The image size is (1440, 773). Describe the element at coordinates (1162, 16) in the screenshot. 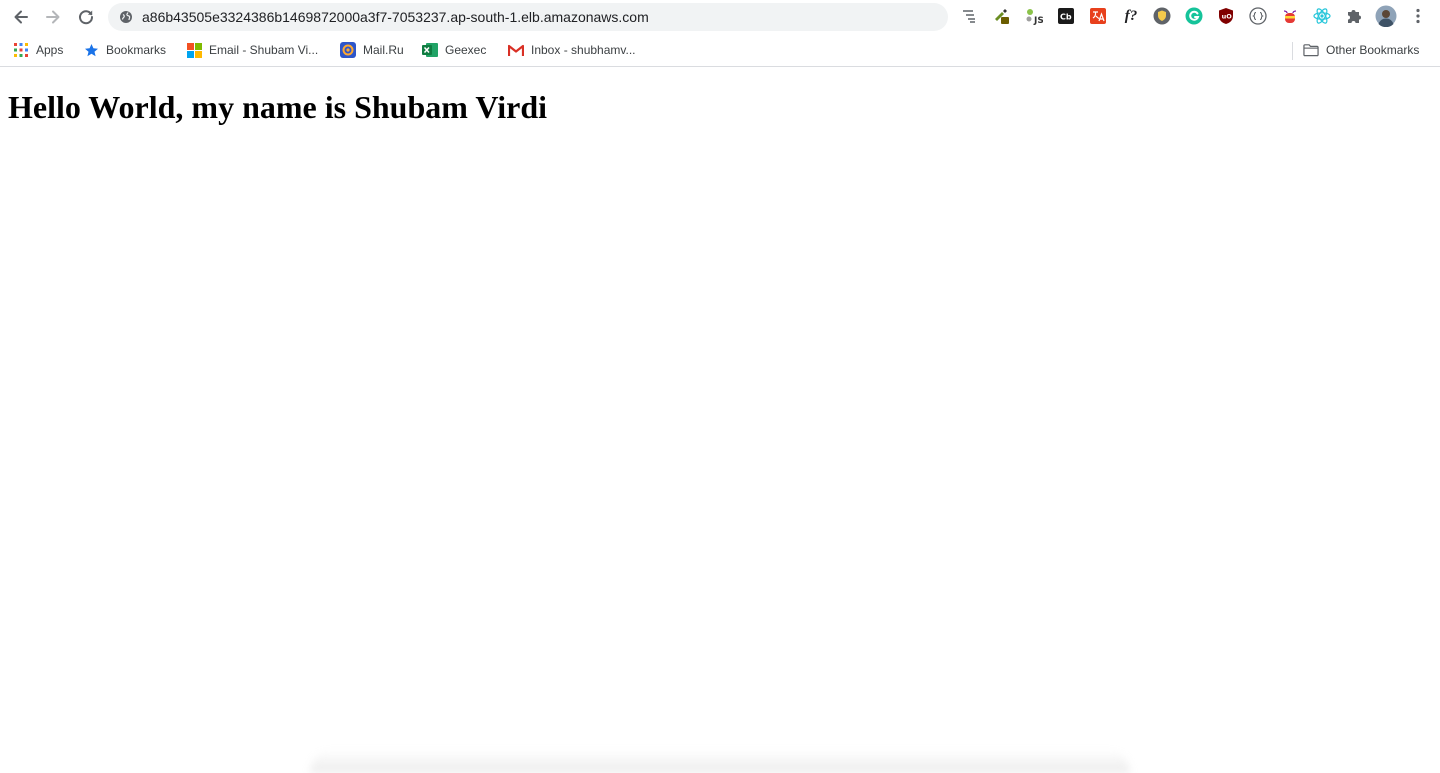

I see `shield-extension-icon` at that location.